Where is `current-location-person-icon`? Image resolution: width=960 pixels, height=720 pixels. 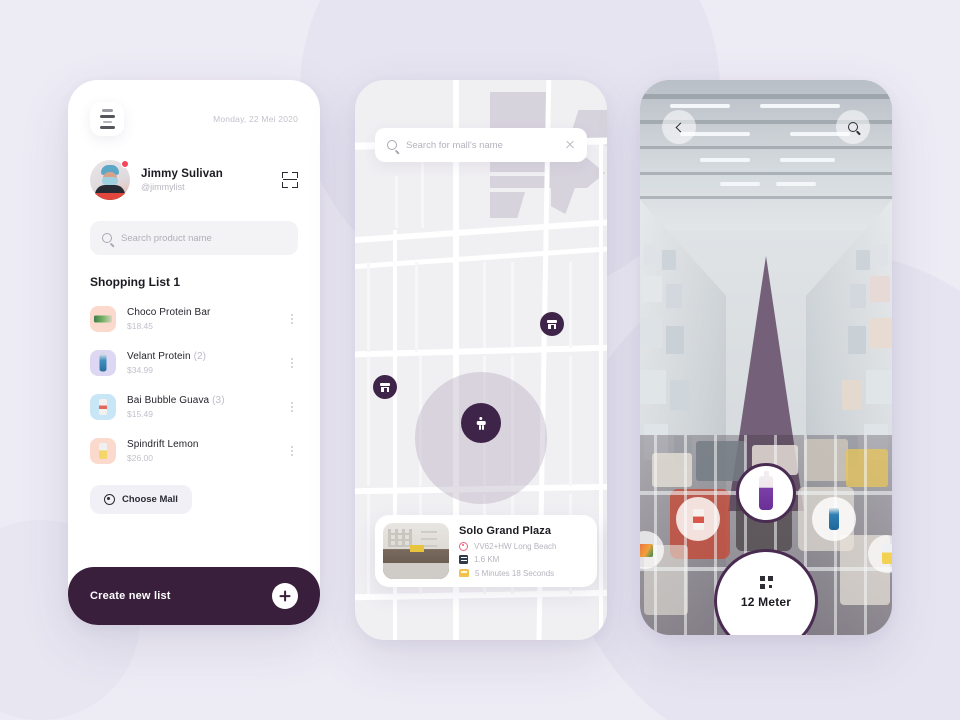
current-location-person-icon is located at coordinates (481, 423).